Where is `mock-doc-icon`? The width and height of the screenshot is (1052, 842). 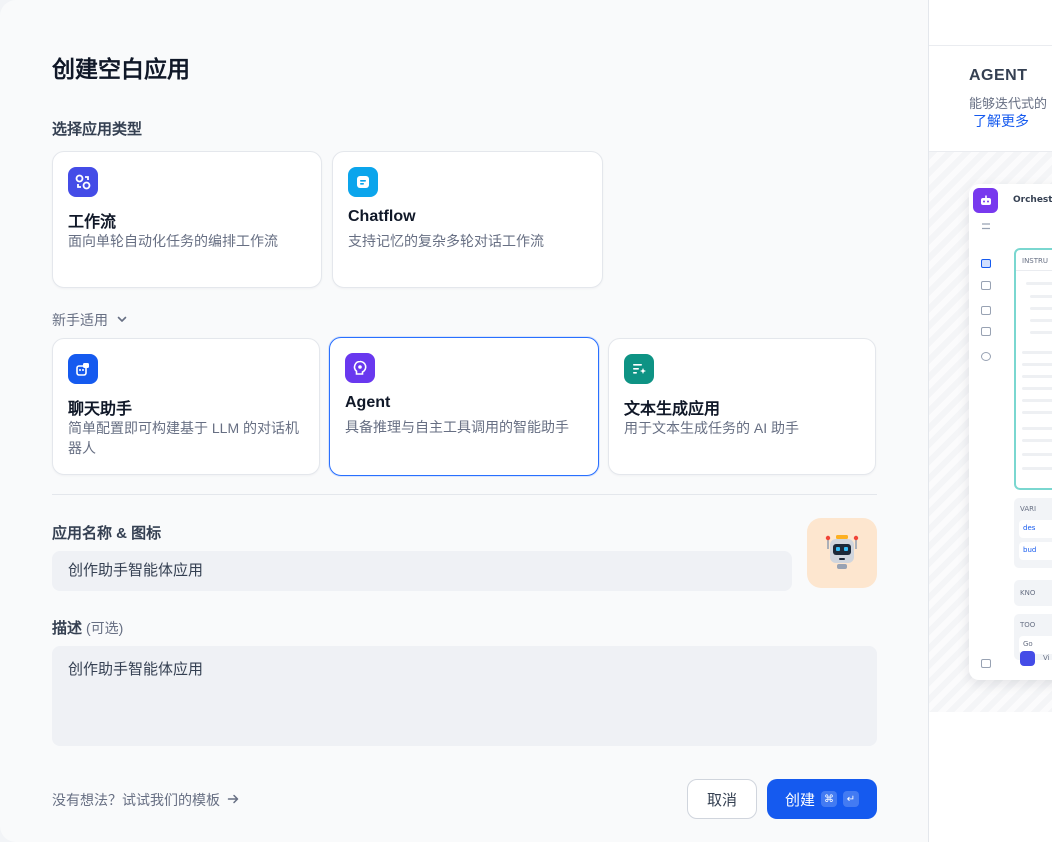 mock-doc-icon is located at coordinates (986, 331).